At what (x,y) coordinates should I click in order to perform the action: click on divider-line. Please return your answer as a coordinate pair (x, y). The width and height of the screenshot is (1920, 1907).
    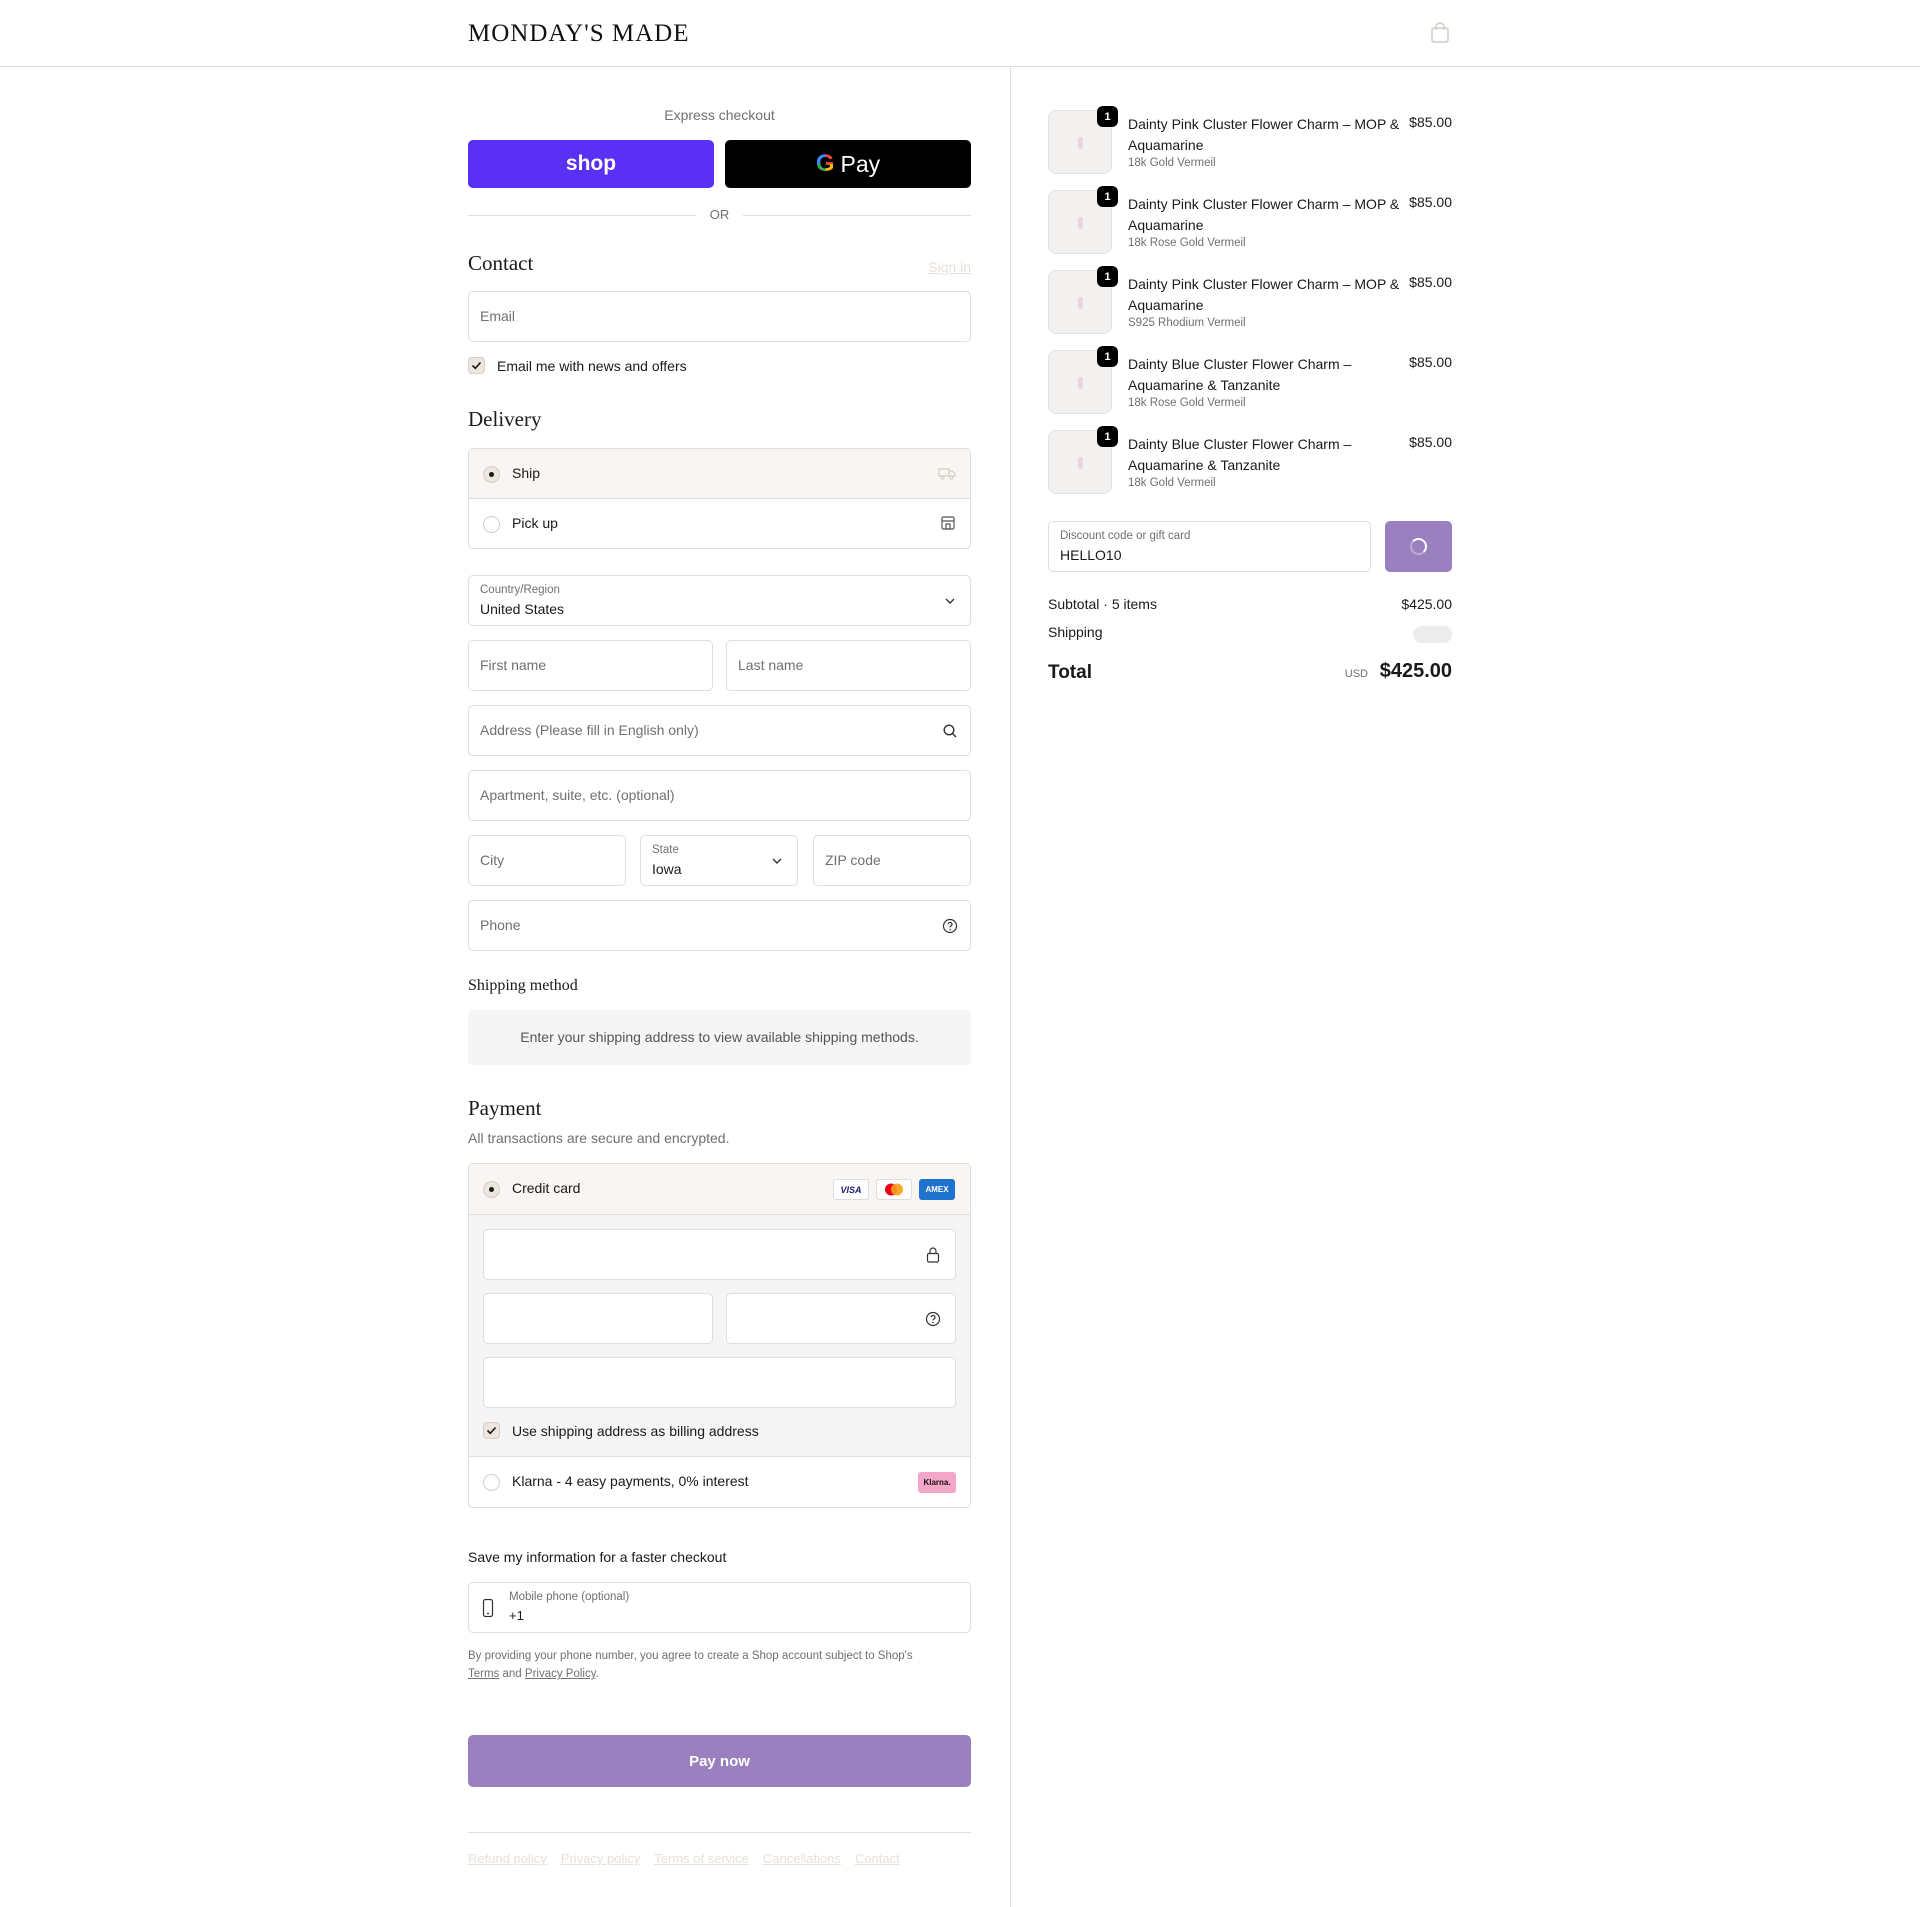
    Looking at the image, I should click on (857, 215).